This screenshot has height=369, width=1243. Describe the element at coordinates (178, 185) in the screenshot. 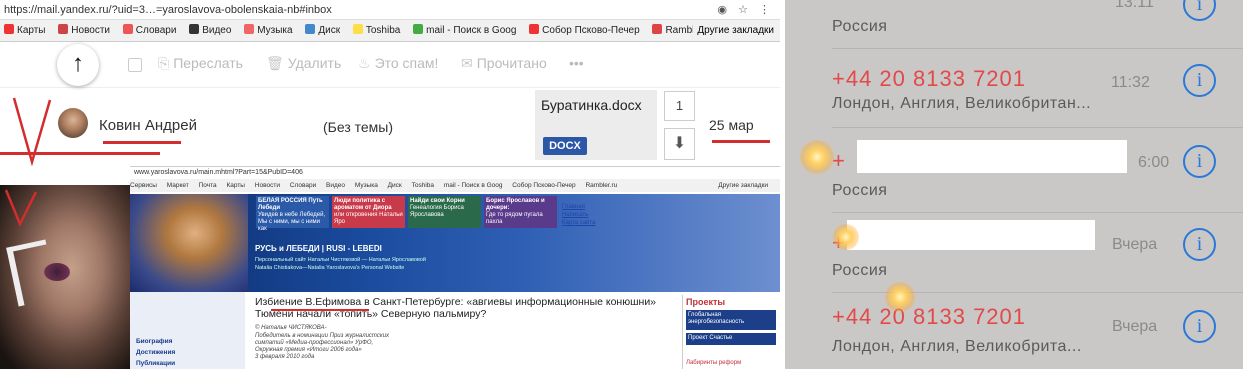

I see `bookmark-item: Маркет` at that location.